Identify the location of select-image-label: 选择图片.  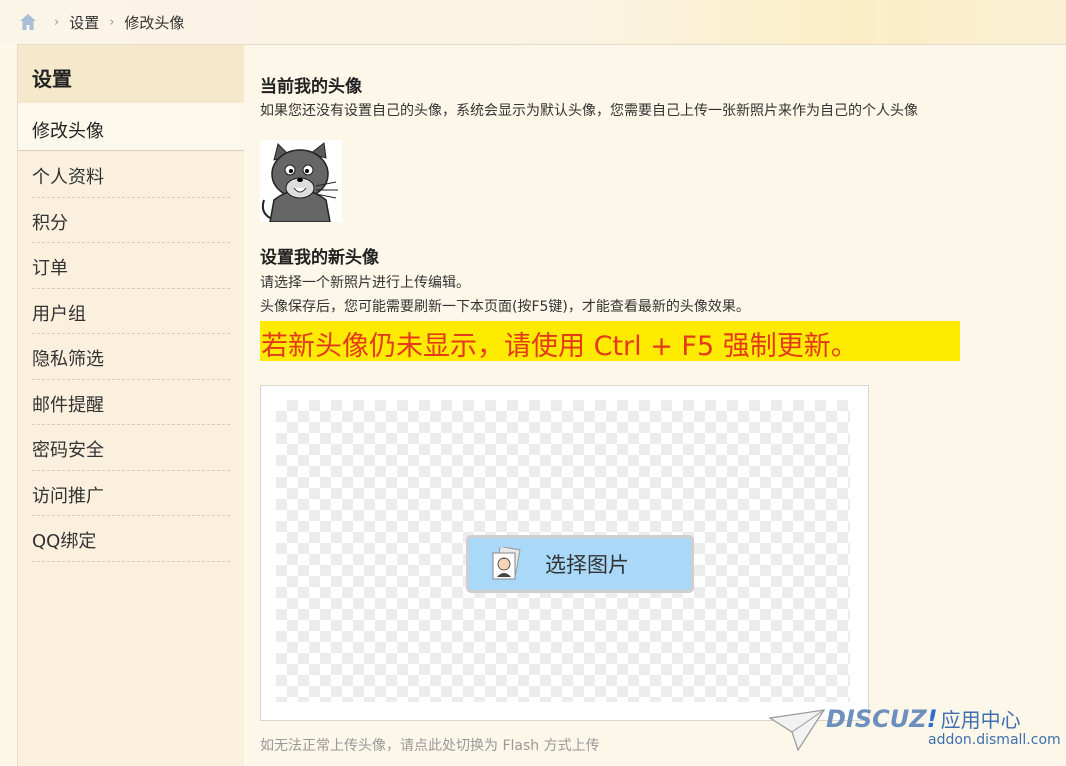
(587, 565).